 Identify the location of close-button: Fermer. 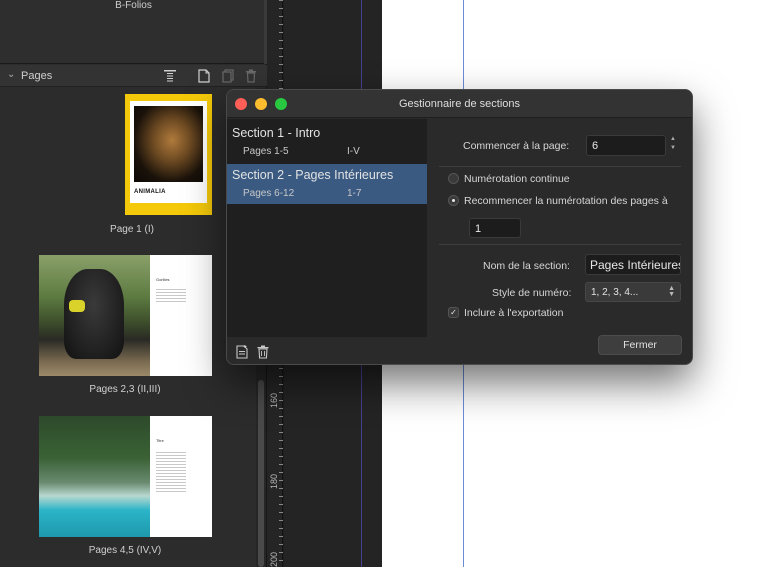
(640, 345).